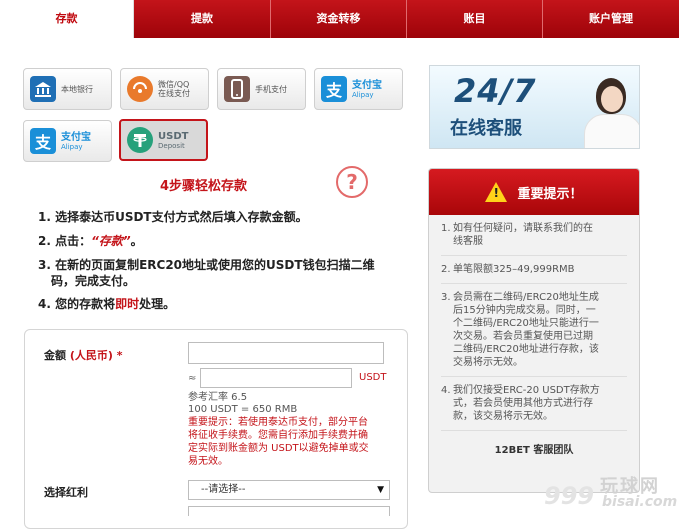 This screenshot has height=529, width=679. Describe the element at coordinates (204, 186) in the screenshot. I see `steps-title: 4步骤轻松存款` at that location.